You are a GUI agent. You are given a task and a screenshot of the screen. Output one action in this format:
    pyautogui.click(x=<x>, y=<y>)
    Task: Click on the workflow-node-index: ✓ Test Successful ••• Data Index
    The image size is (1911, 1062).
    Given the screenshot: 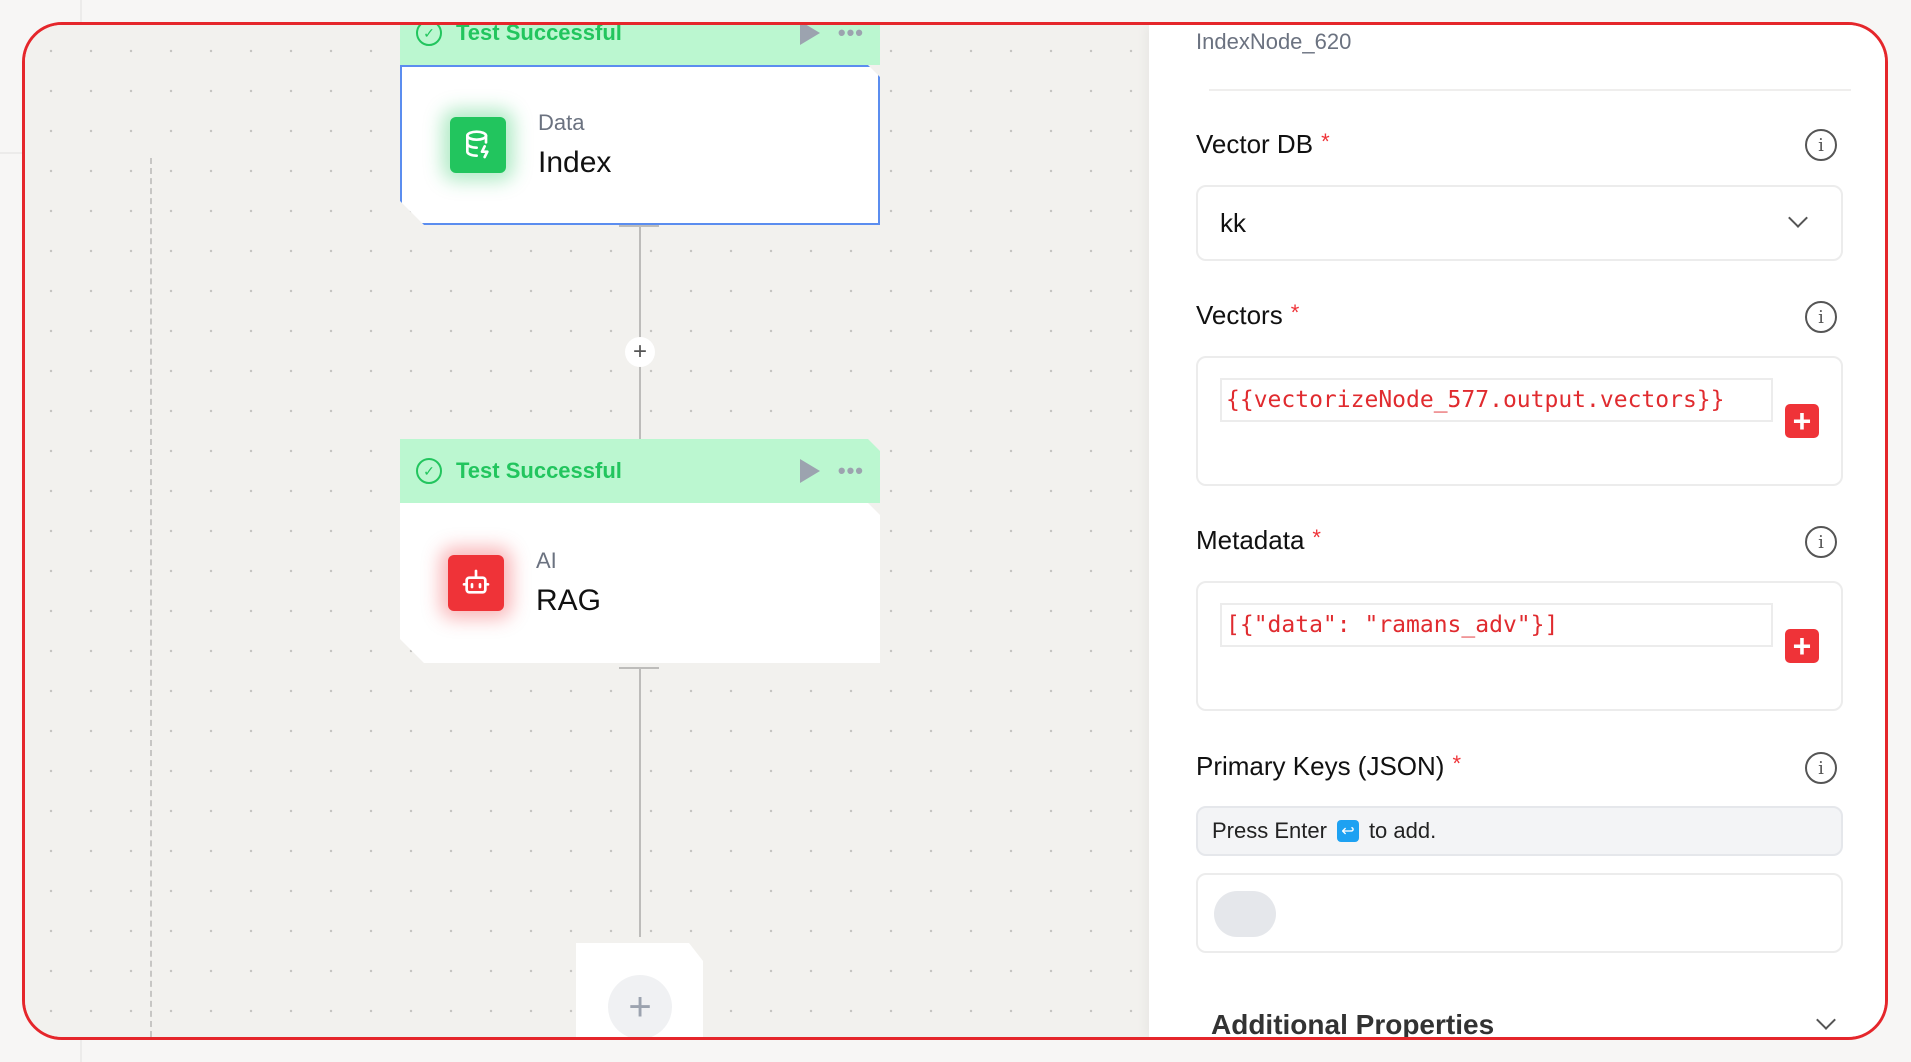 What is the action you would take?
    pyautogui.click(x=640, y=123)
    